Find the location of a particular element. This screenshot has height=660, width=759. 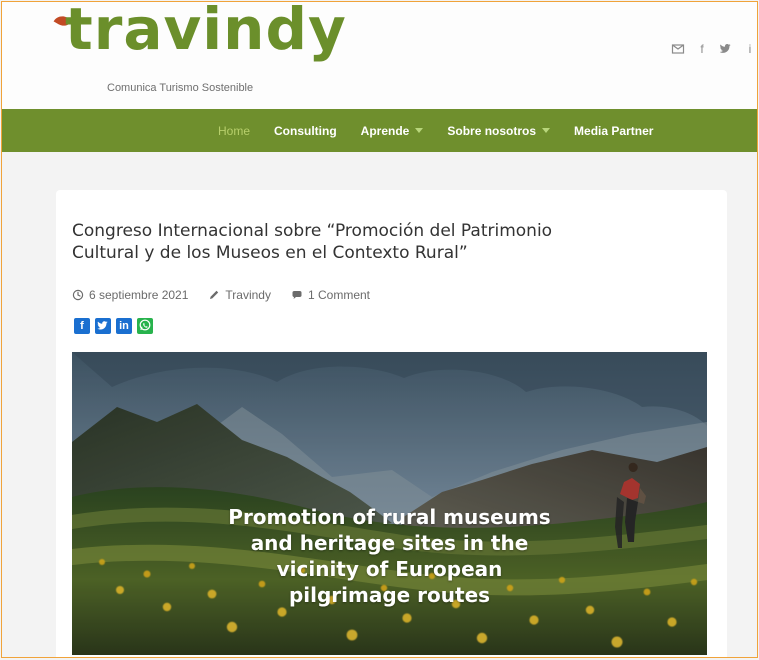

hero-caption-line-3: vicinity of European is located at coordinates (389, 569).